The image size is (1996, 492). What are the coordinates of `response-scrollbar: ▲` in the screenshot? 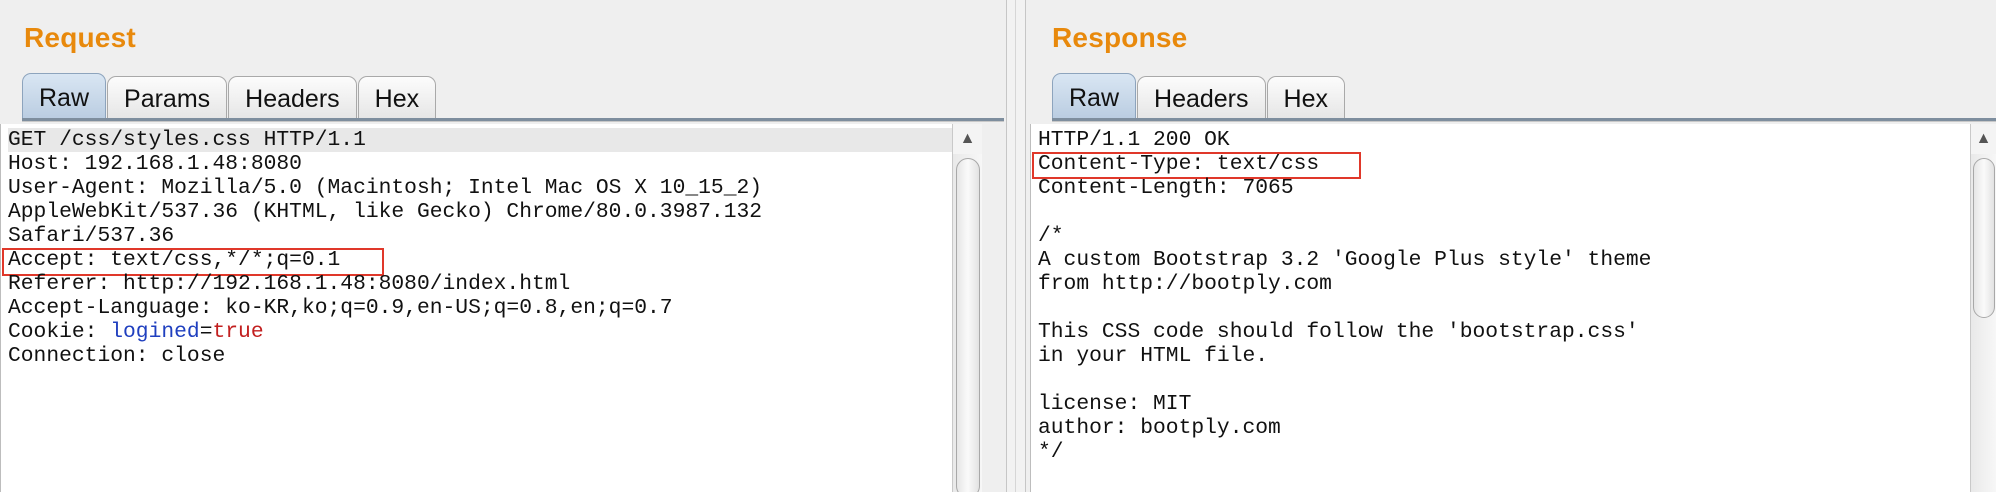 It's located at (1983, 308).